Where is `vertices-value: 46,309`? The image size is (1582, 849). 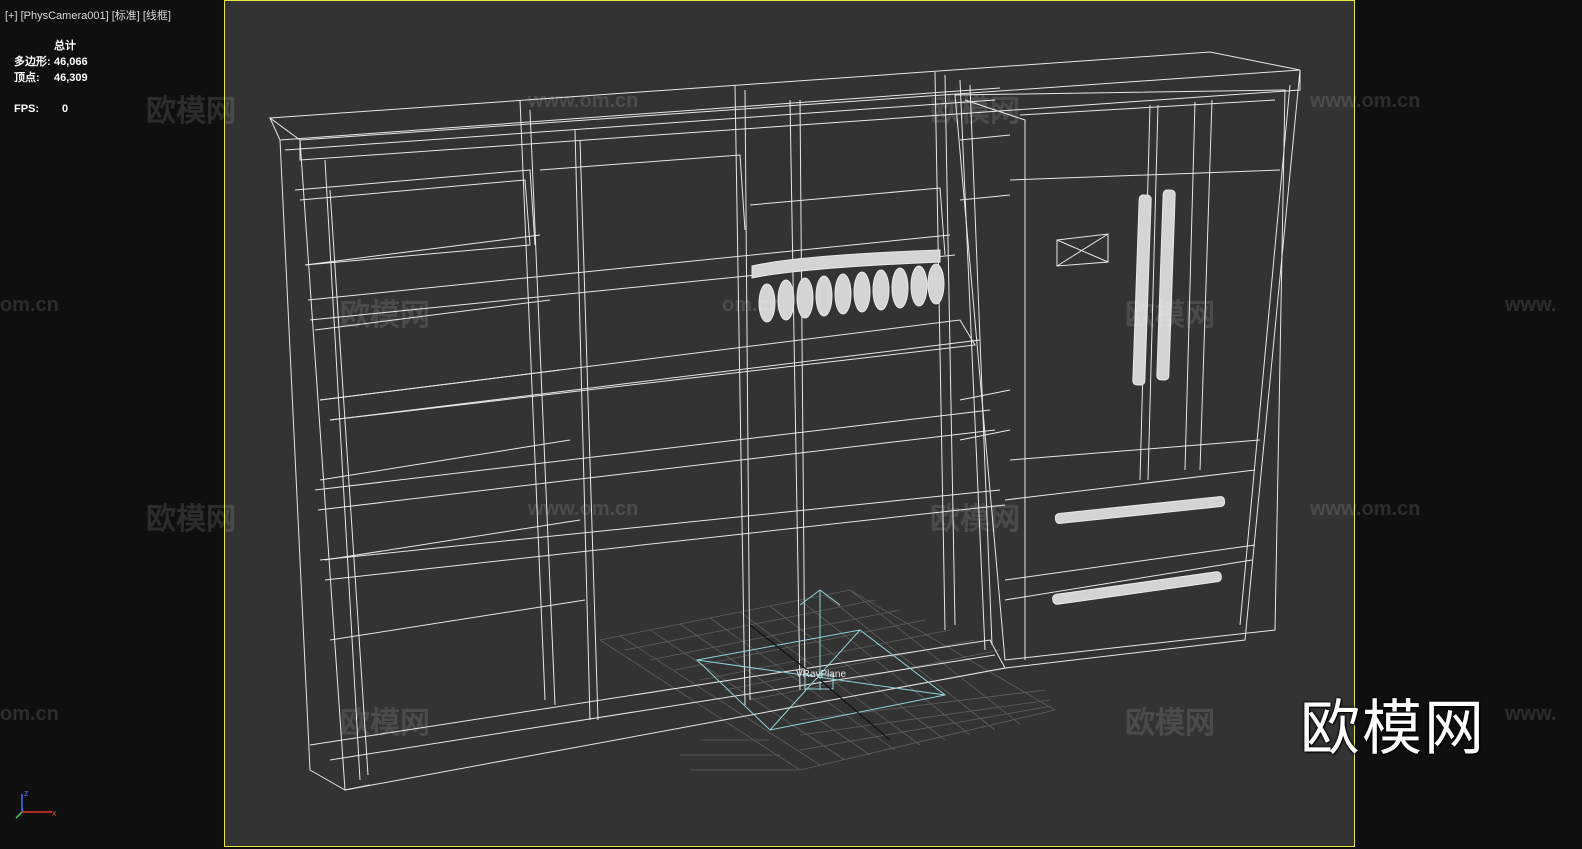
vertices-value: 46,309 is located at coordinates (71, 78).